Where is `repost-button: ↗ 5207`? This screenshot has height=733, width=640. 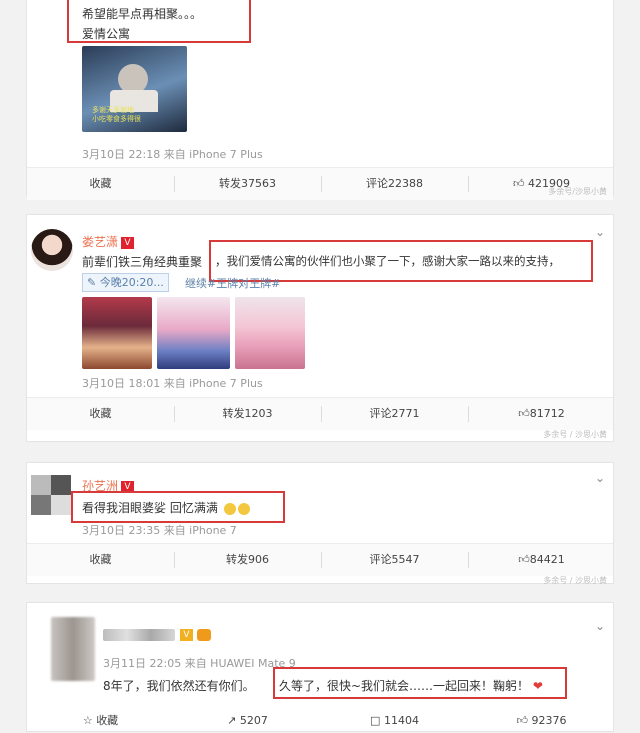 repost-button: ↗ 5207 is located at coordinates (247, 721).